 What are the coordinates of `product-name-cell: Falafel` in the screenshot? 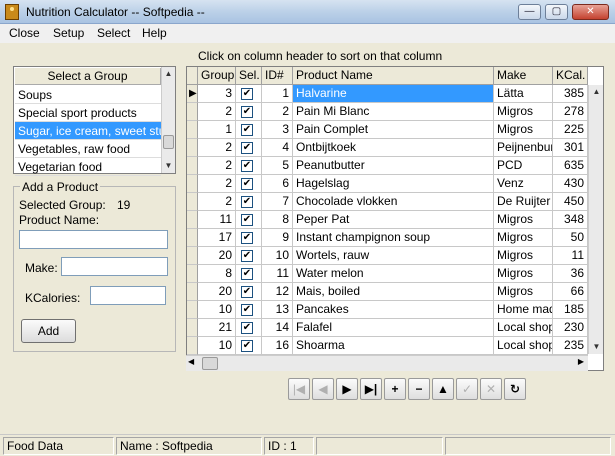 It's located at (393, 328).